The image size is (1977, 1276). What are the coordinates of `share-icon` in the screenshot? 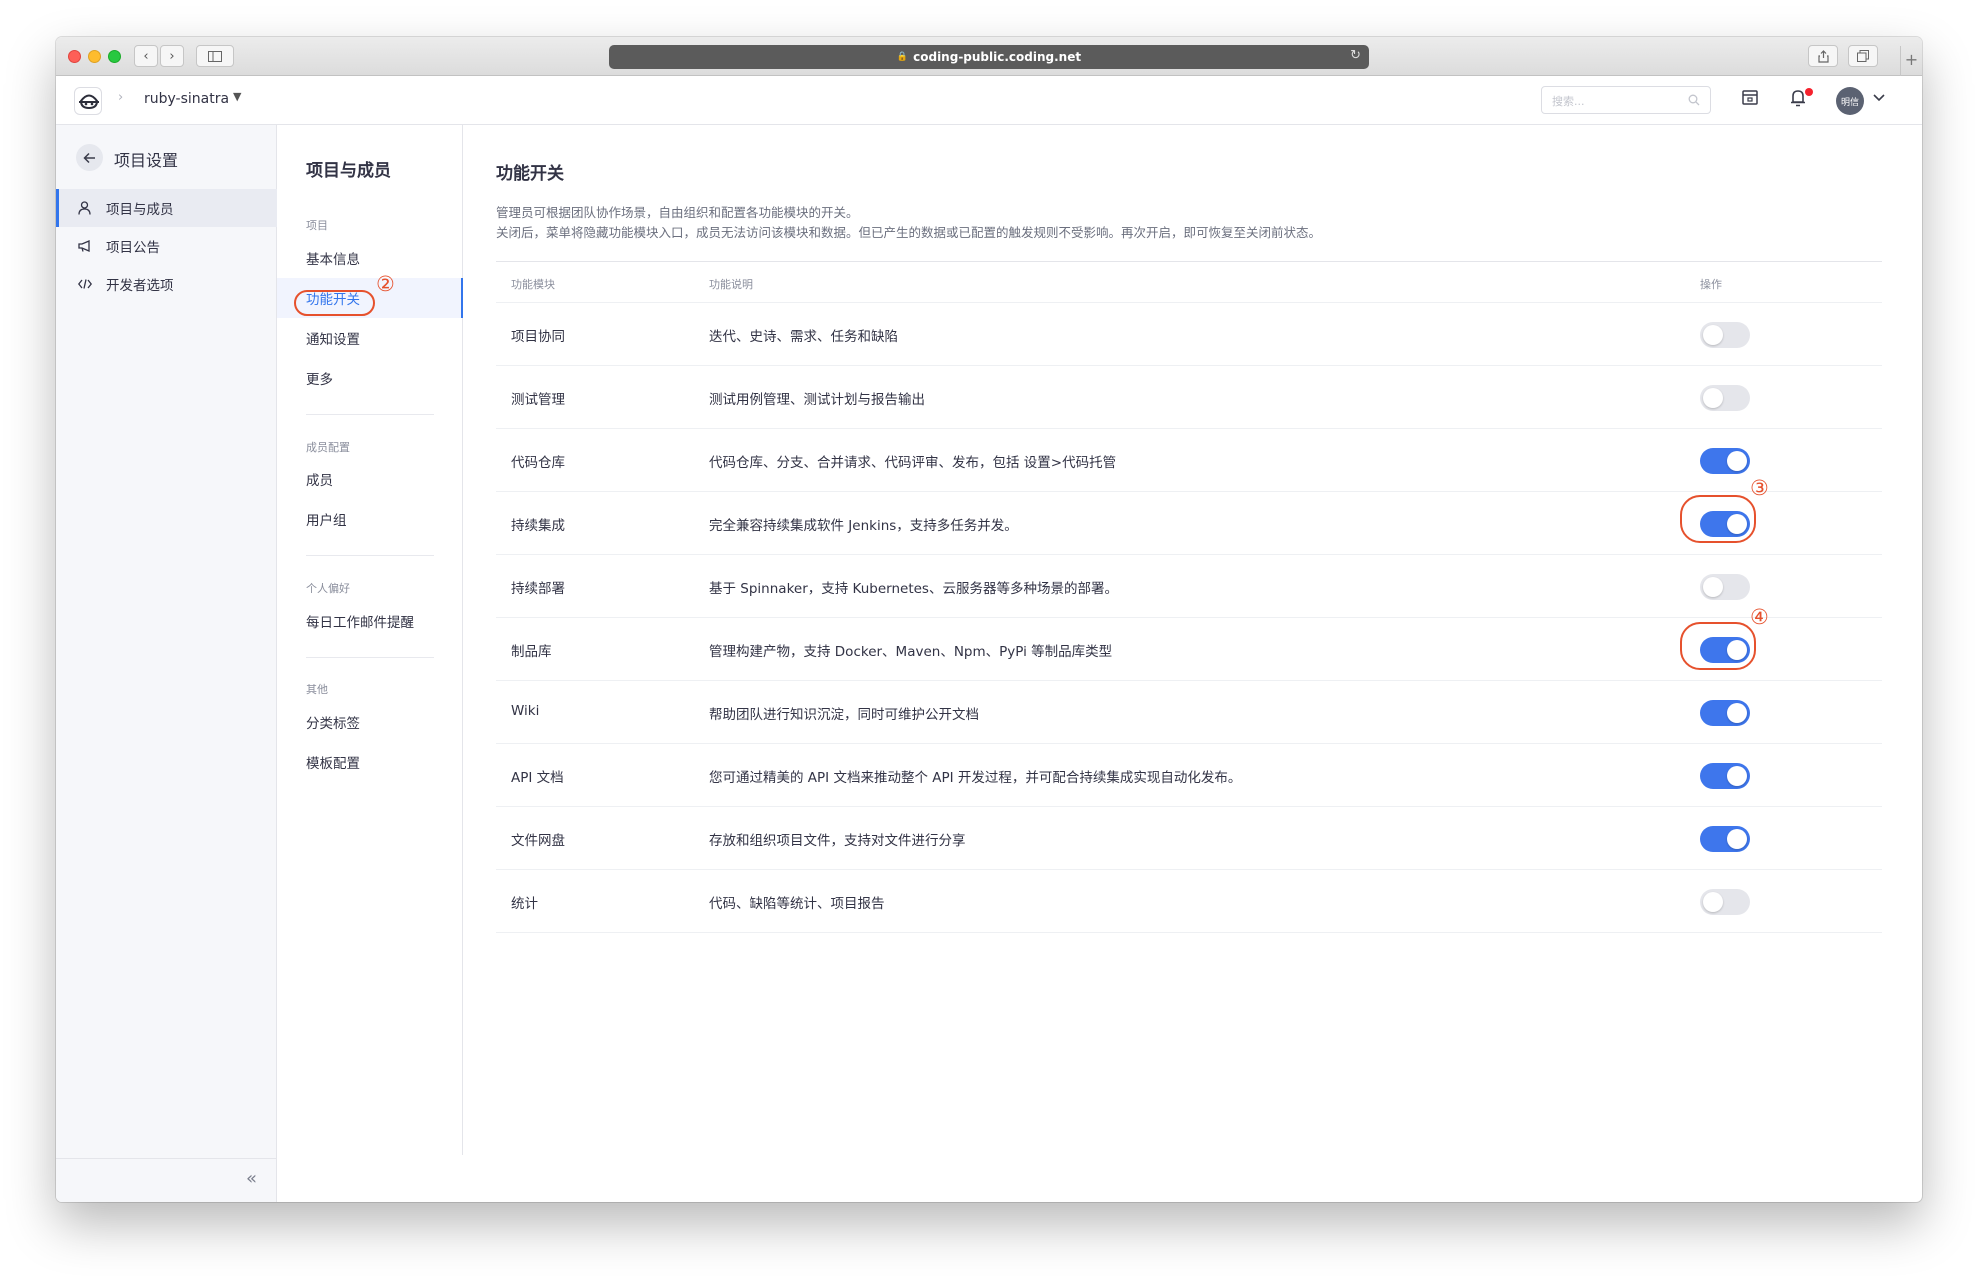 It's located at (1823, 56).